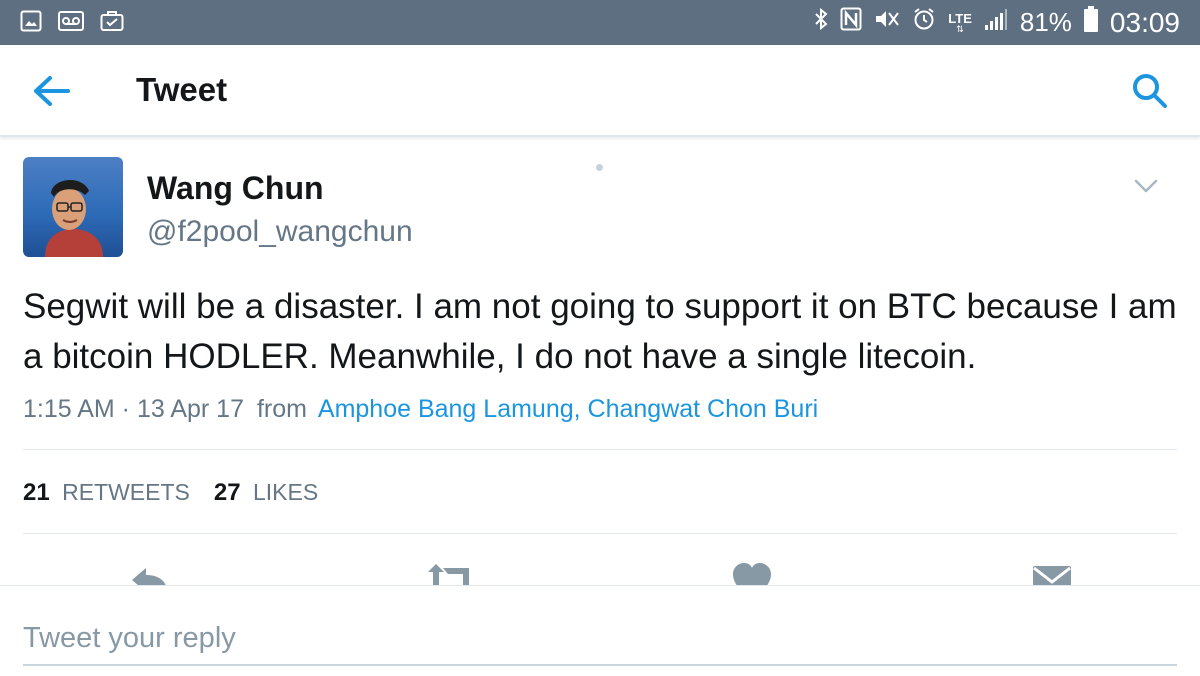  Describe the element at coordinates (600, 22) in the screenshot. I see `status-bar: LTE ⇅ 81% 03:09` at that location.